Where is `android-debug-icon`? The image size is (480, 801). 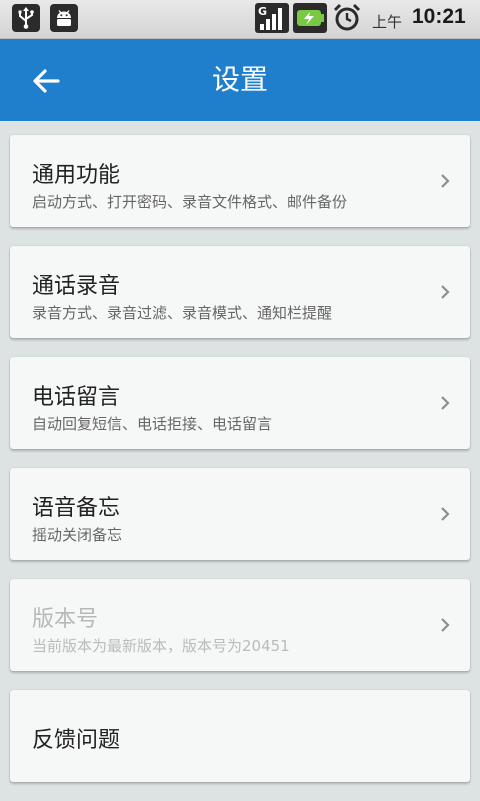
android-debug-icon is located at coordinates (64, 18).